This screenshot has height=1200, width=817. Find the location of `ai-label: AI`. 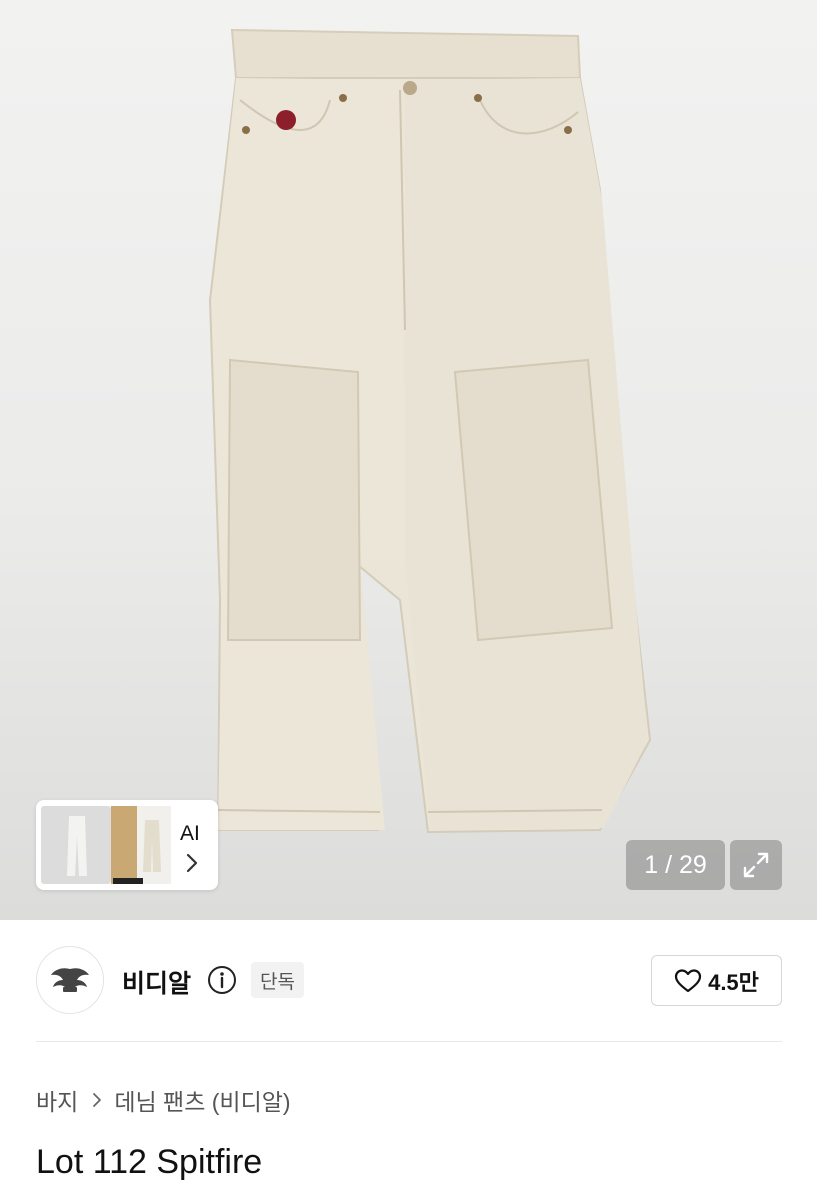

ai-label: AI is located at coordinates (190, 834).